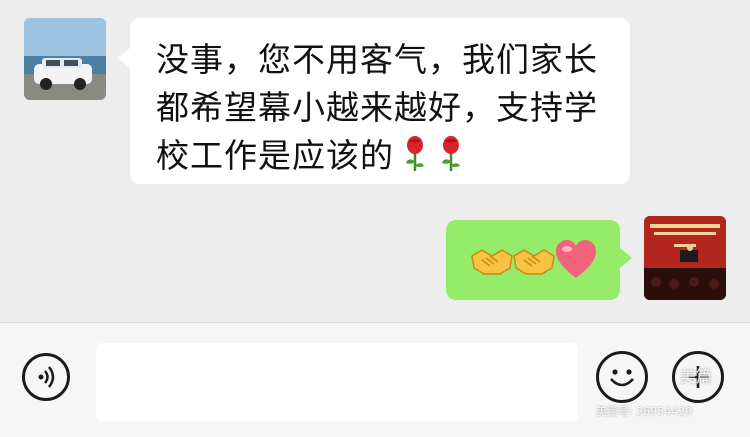 The width and height of the screenshot is (750, 437). I want to click on my-avatar, so click(685, 258).